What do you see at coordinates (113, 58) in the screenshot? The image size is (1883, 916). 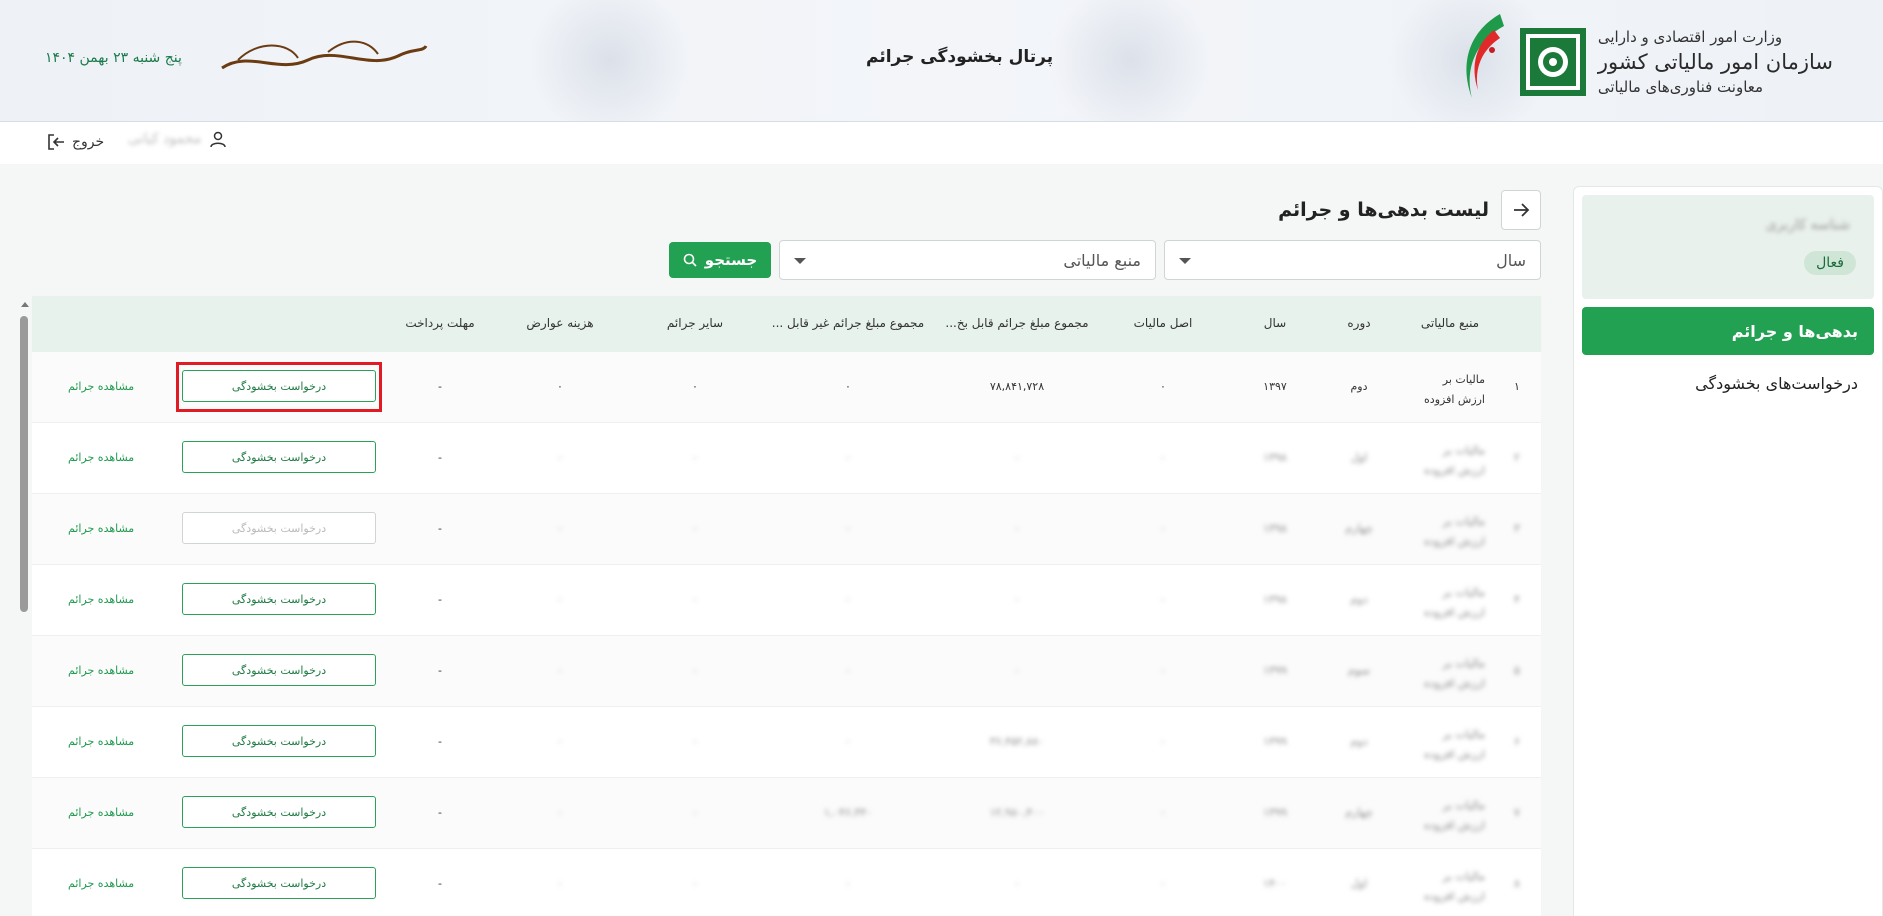 I see `current-date: پنج شنبه ۲۳ بهمن ۱۴۰۴` at bounding box center [113, 58].